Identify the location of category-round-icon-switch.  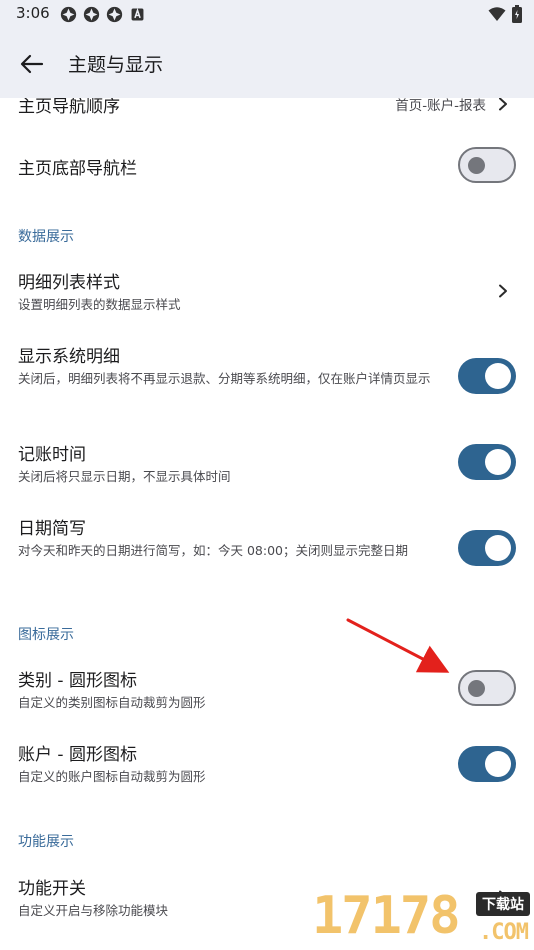
(487, 688).